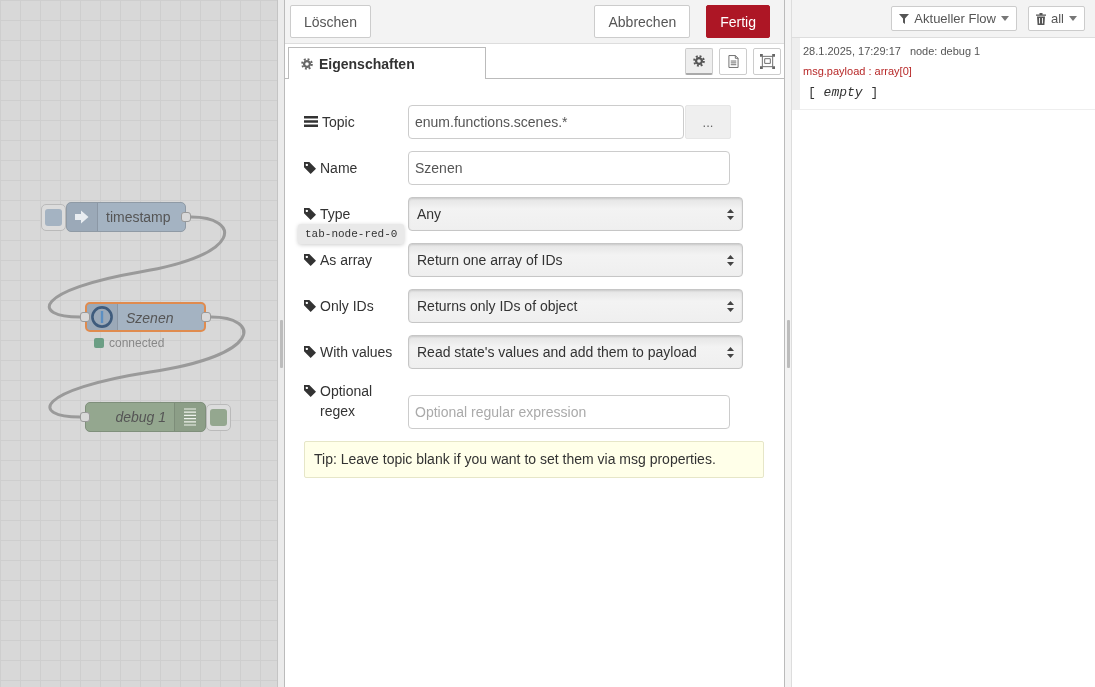 The width and height of the screenshot is (1095, 687). Describe the element at coordinates (1041, 18) in the screenshot. I see `trash-icon` at that location.